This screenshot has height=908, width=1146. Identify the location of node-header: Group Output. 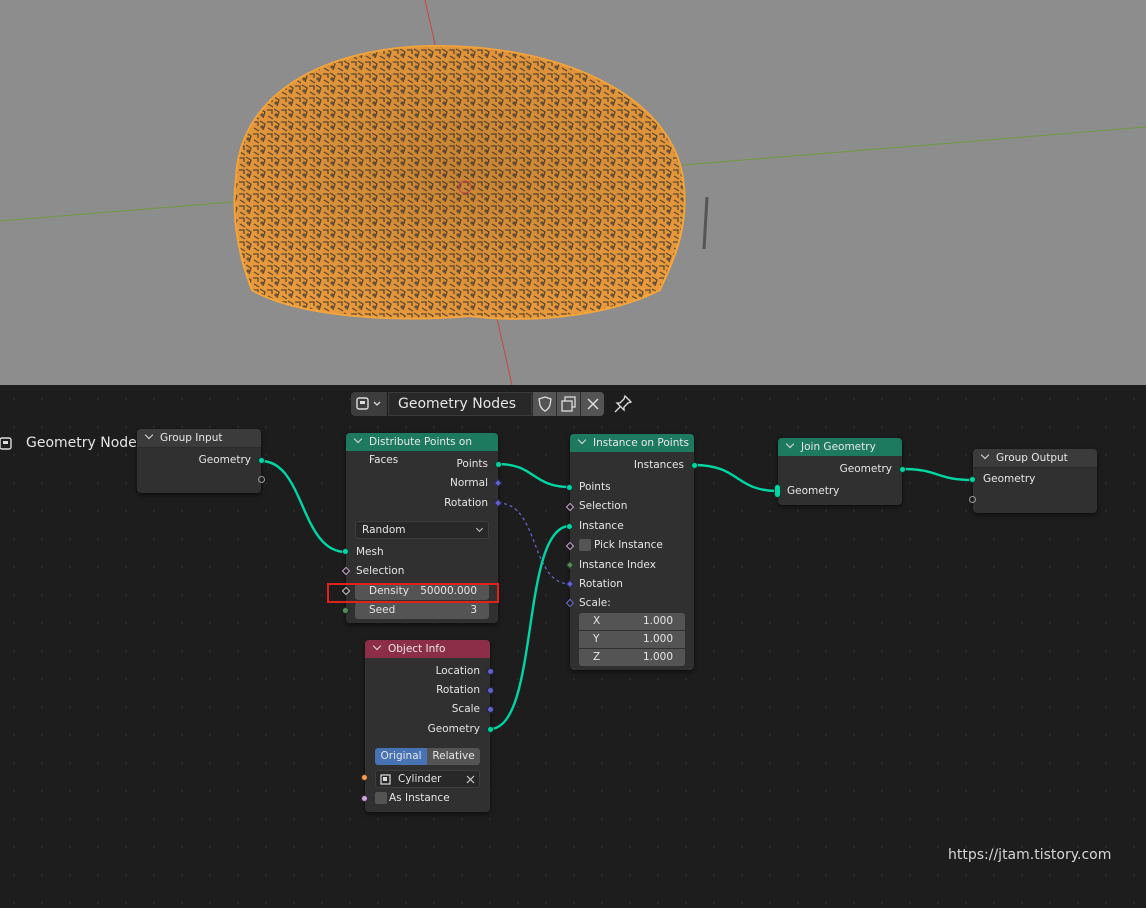
(1035, 458).